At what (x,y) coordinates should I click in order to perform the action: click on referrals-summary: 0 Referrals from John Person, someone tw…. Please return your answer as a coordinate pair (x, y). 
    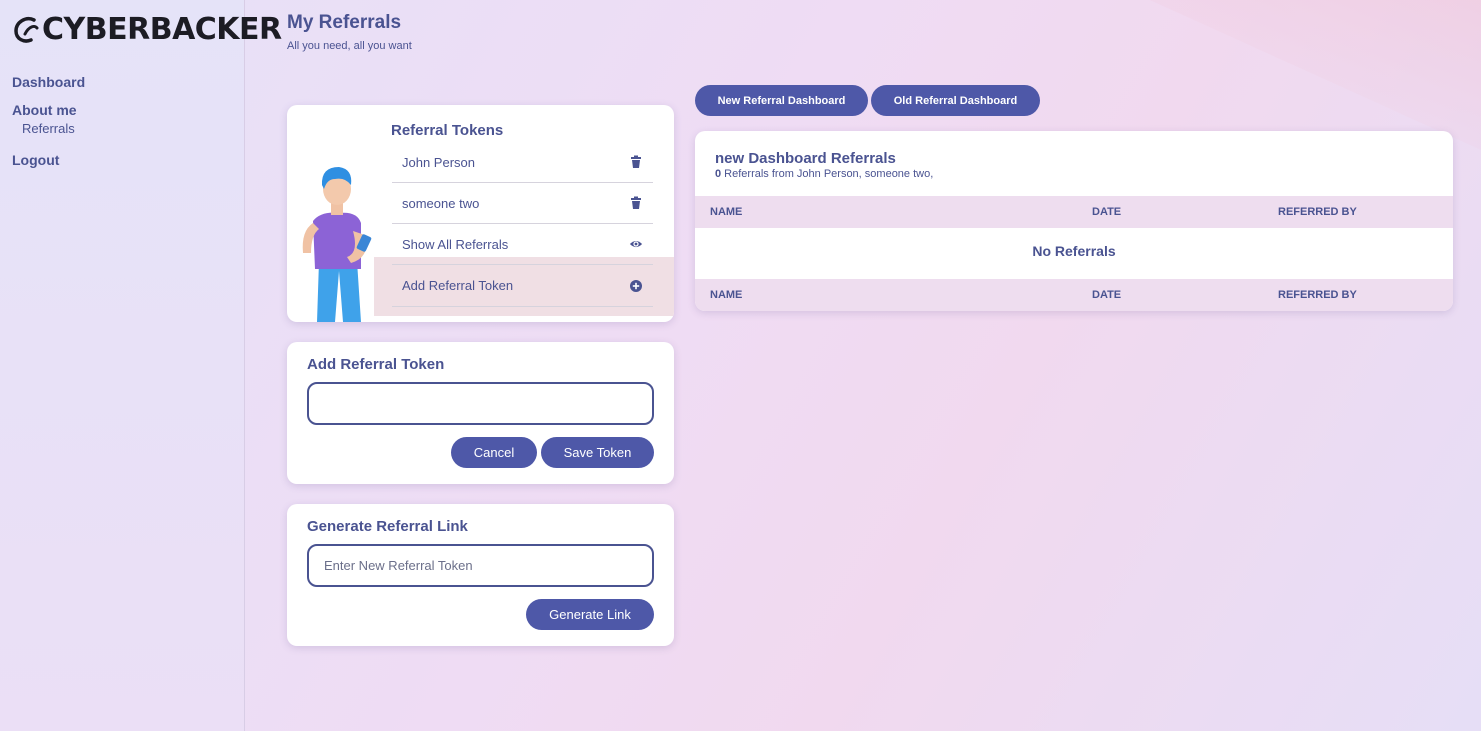
    Looking at the image, I should click on (824, 174).